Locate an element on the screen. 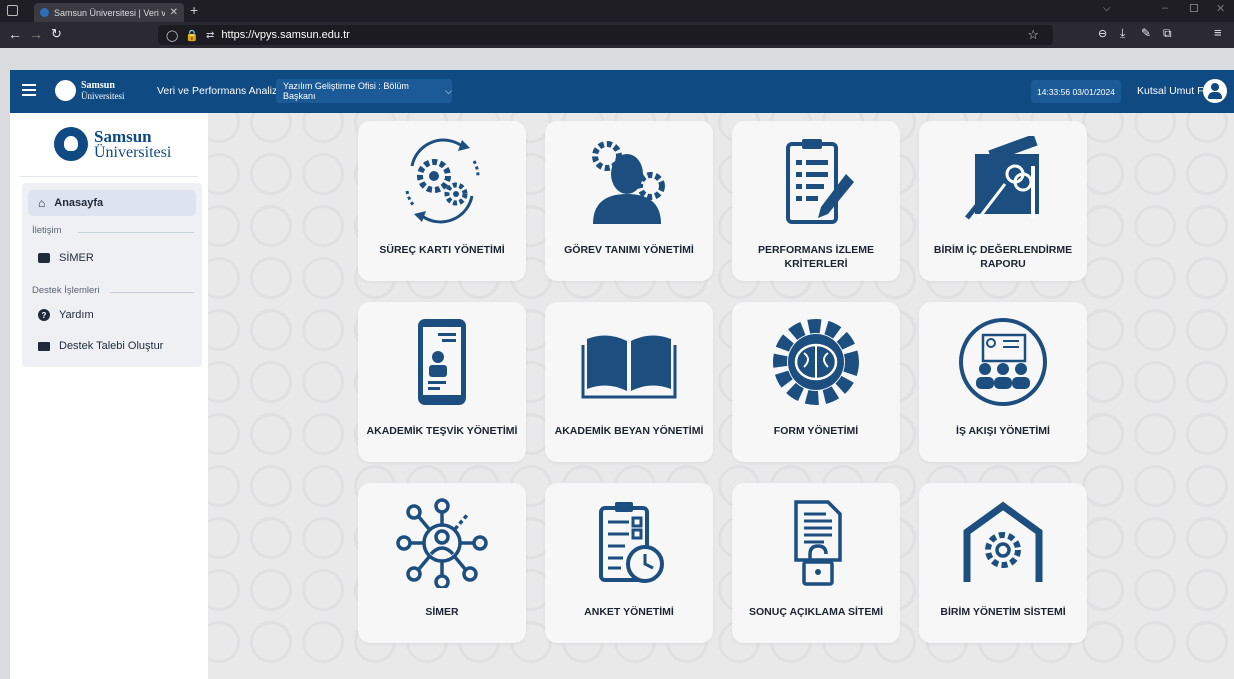 This screenshot has height=679, width=1234. back-icon: ← is located at coordinates (15, 34).